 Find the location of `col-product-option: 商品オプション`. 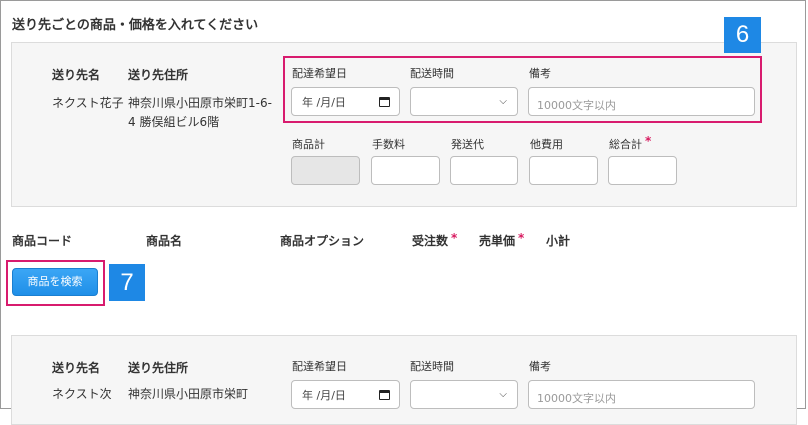

col-product-option: 商品オプション is located at coordinates (322, 241).